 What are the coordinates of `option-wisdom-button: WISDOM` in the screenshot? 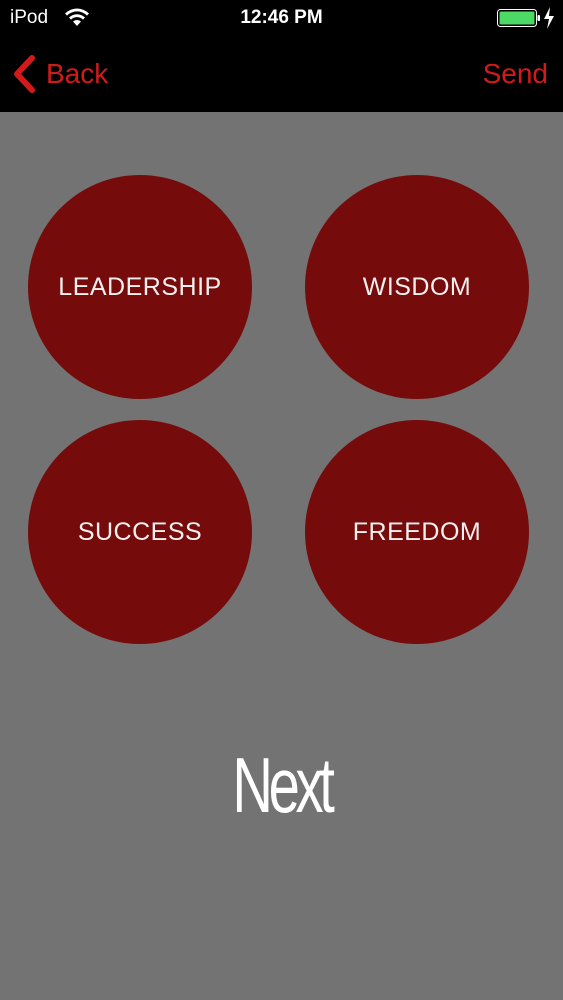 It's located at (417, 287).